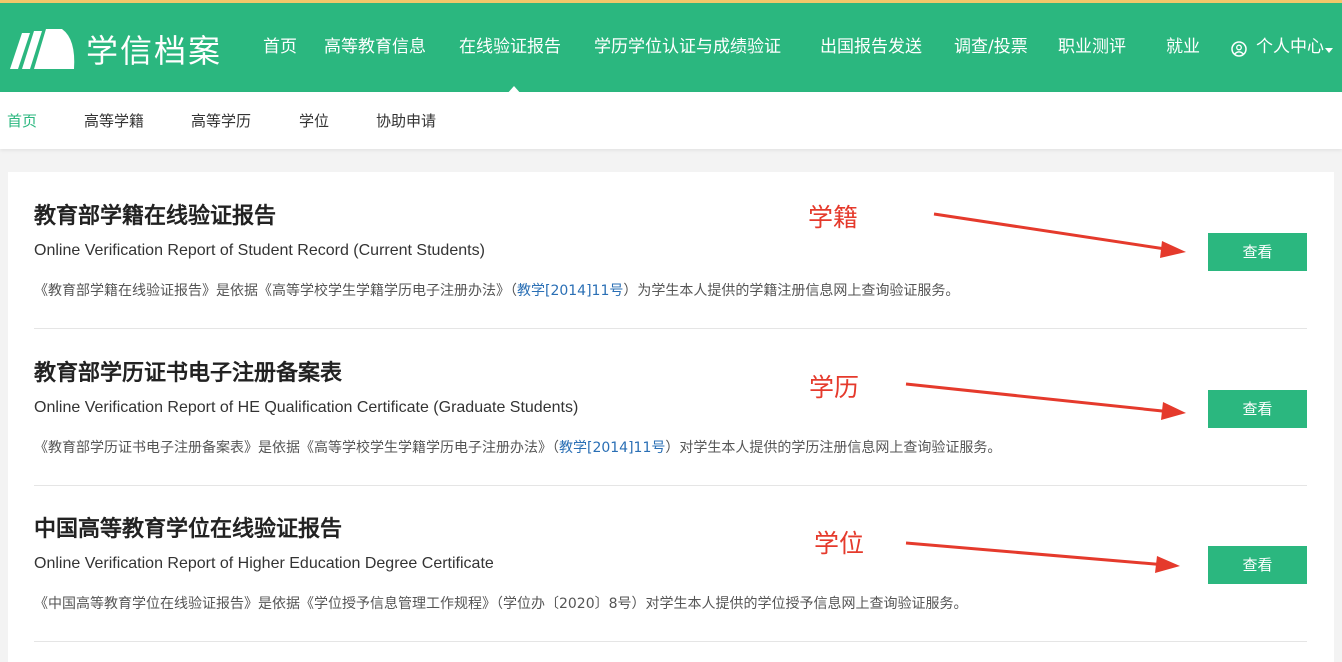 The width and height of the screenshot is (1342, 662). Describe the element at coordinates (114, 121) in the screenshot. I see `subnav-student-record: 高等学籍` at that location.